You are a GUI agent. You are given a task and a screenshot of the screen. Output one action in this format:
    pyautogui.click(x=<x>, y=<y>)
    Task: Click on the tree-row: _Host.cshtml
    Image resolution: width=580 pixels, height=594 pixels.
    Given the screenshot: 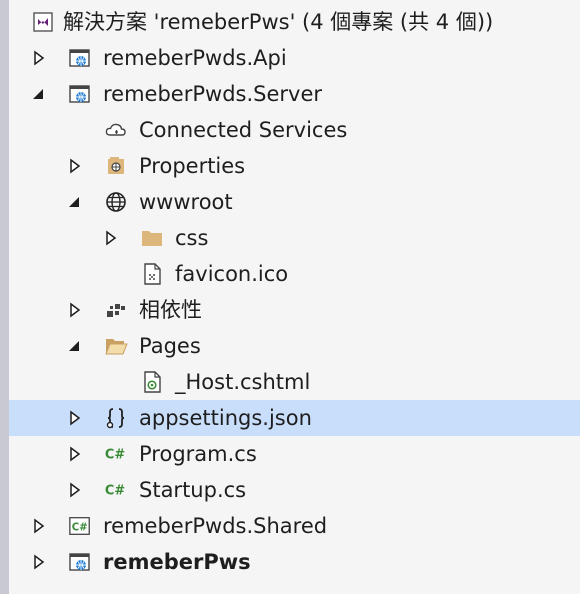 What is the action you would take?
    pyautogui.click(x=294, y=382)
    